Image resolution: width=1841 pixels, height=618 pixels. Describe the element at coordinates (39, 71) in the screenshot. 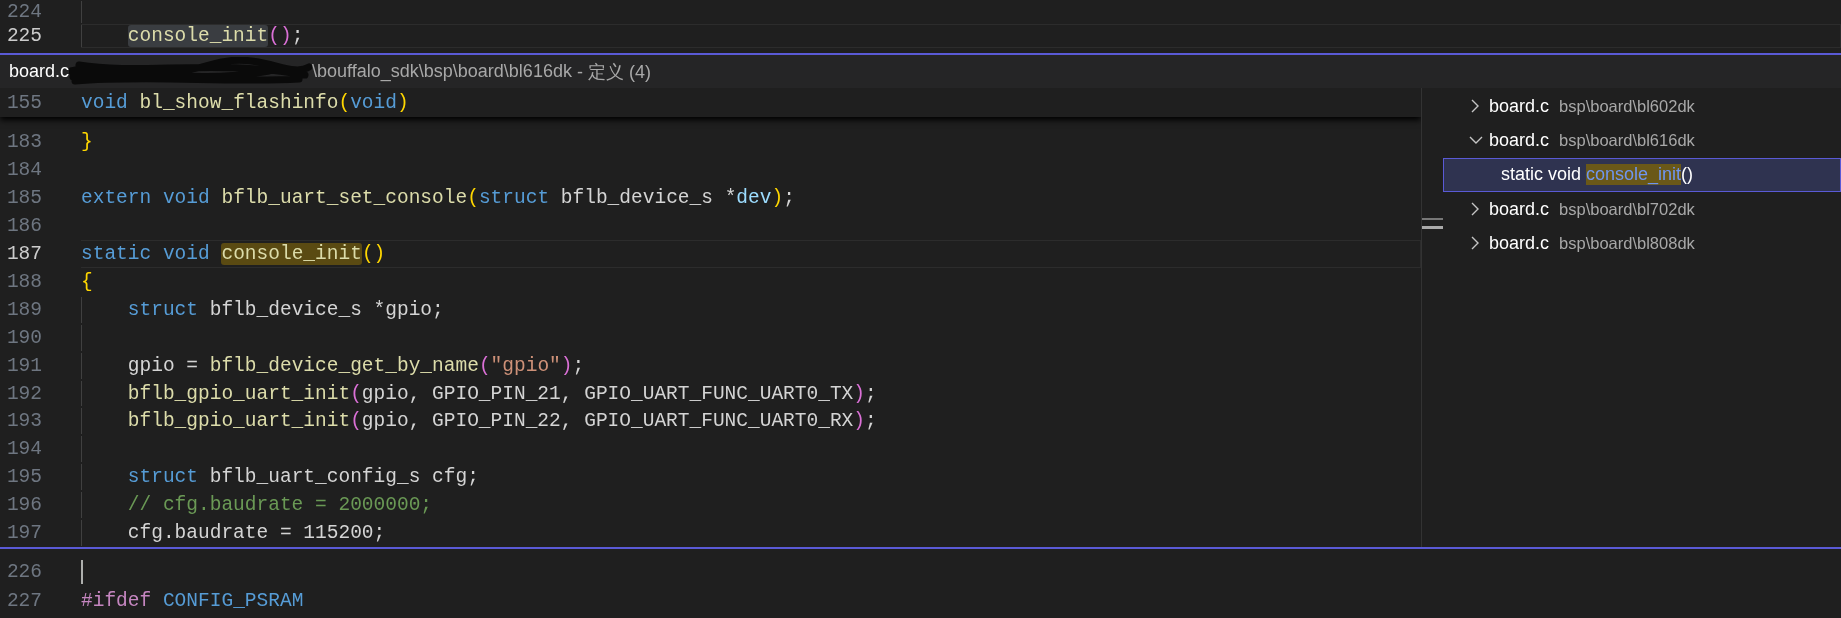

I see `peek-file-name: board.c` at that location.